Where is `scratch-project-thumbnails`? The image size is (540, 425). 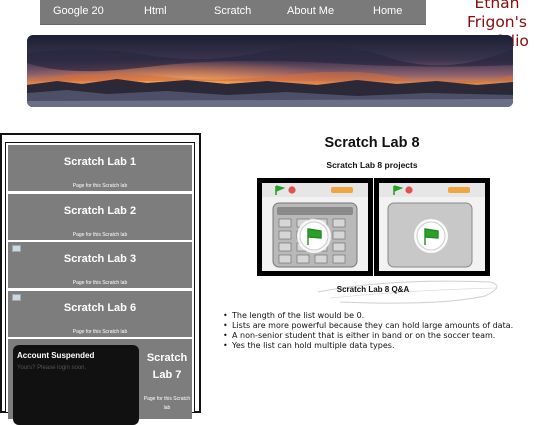 scratch-project-thumbnails is located at coordinates (373, 227).